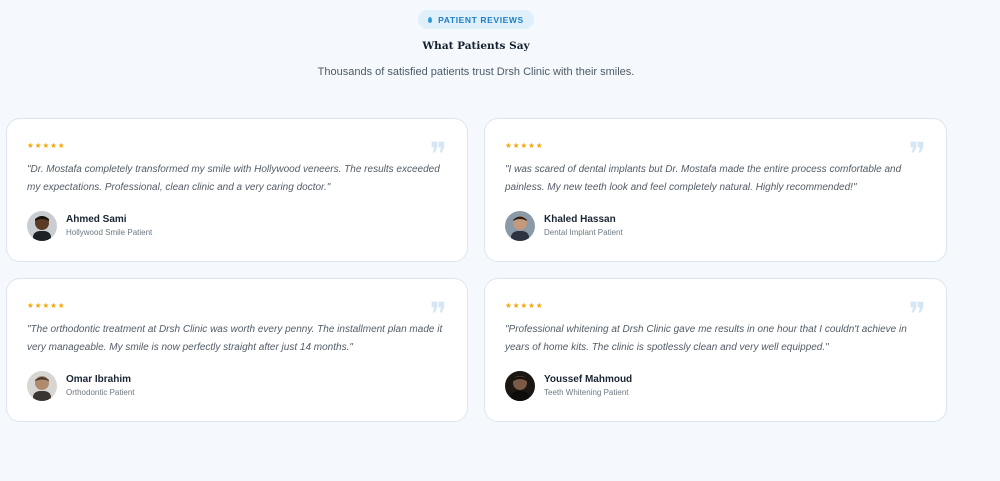 The height and width of the screenshot is (481, 1000). What do you see at coordinates (80, 386) in the screenshot?
I see `review-author: Omar Ibrahim Orthodontic Patient` at bounding box center [80, 386].